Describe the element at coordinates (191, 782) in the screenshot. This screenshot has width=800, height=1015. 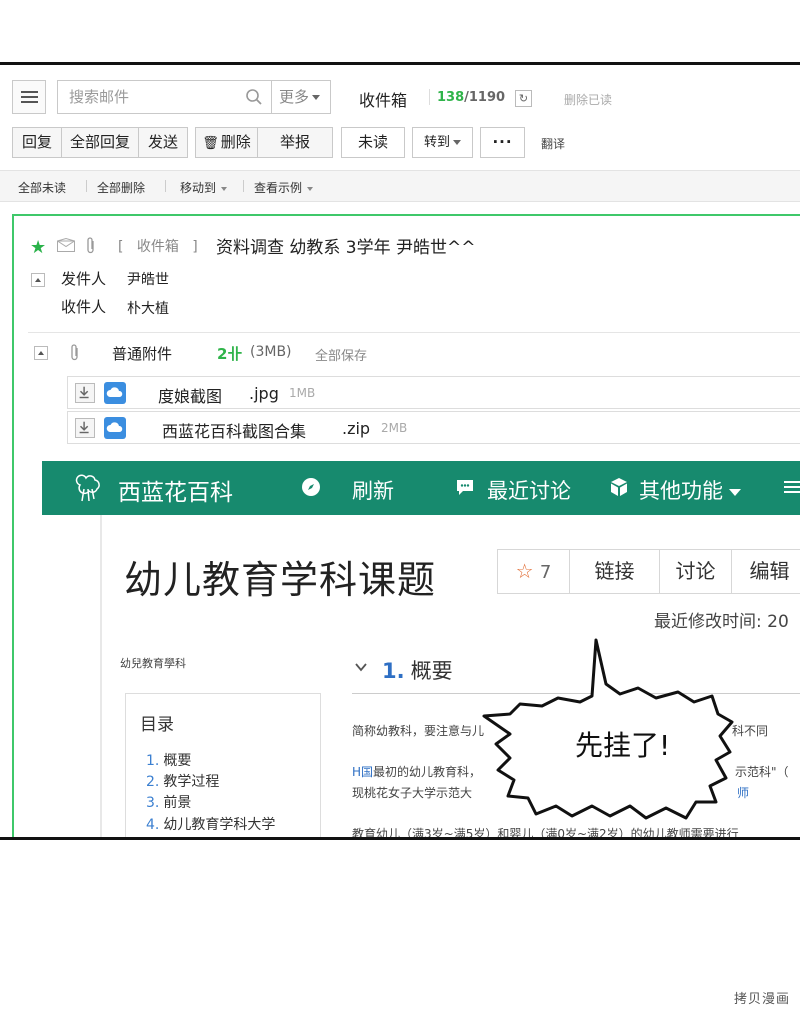
I see `toc-label: 教学过程` at that location.